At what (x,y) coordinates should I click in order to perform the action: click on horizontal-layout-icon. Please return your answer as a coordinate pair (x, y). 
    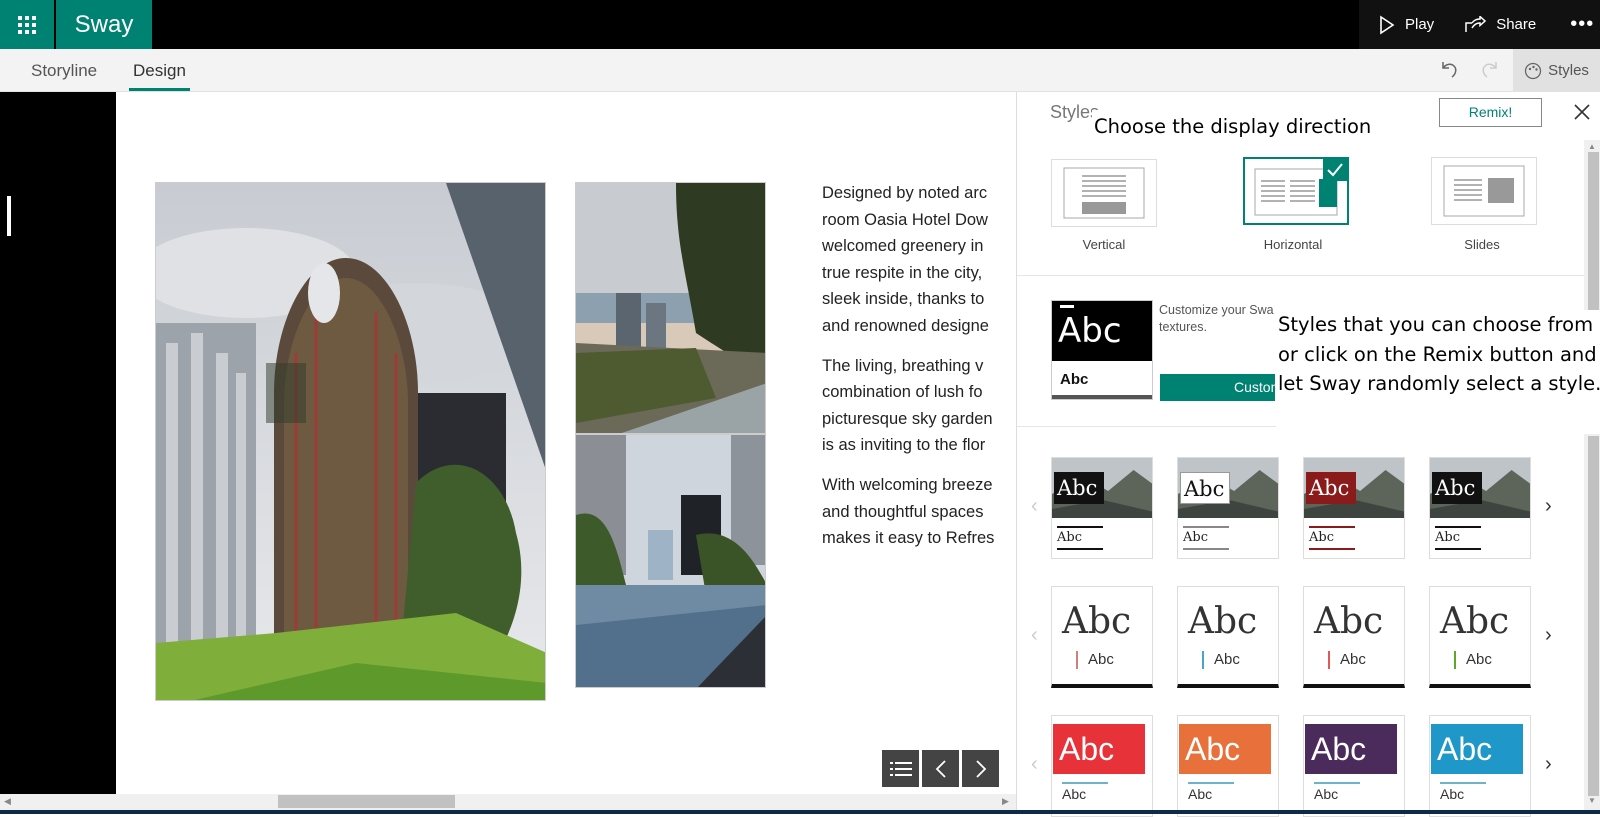
    Looking at the image, I should click on (1300, 187).